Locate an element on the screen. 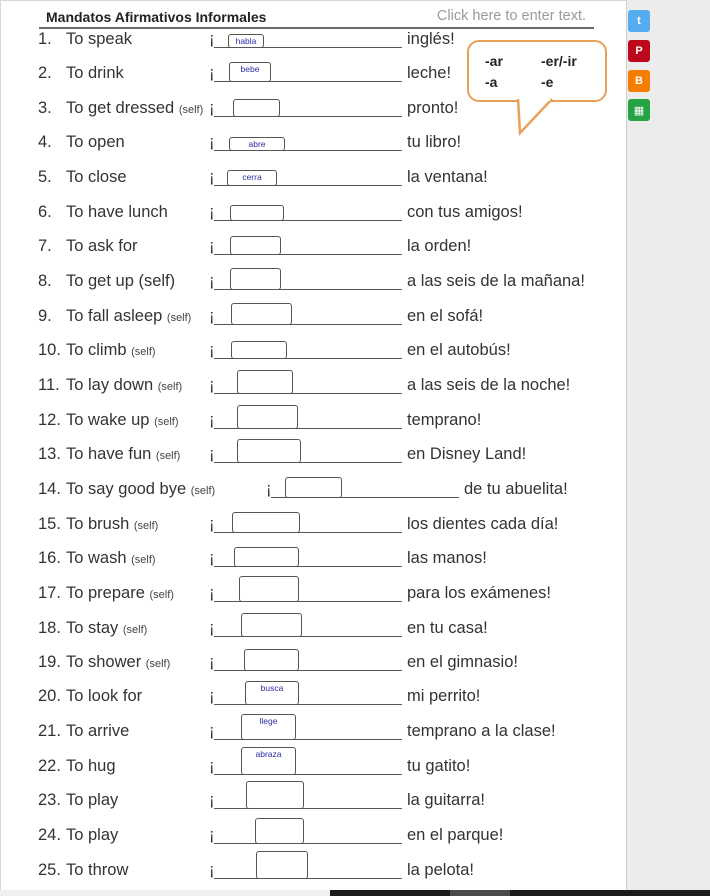 Image resolution: width=710 pixels, height=896 pixels. sentence-ending: leche! is located at coordinates (429, 73).